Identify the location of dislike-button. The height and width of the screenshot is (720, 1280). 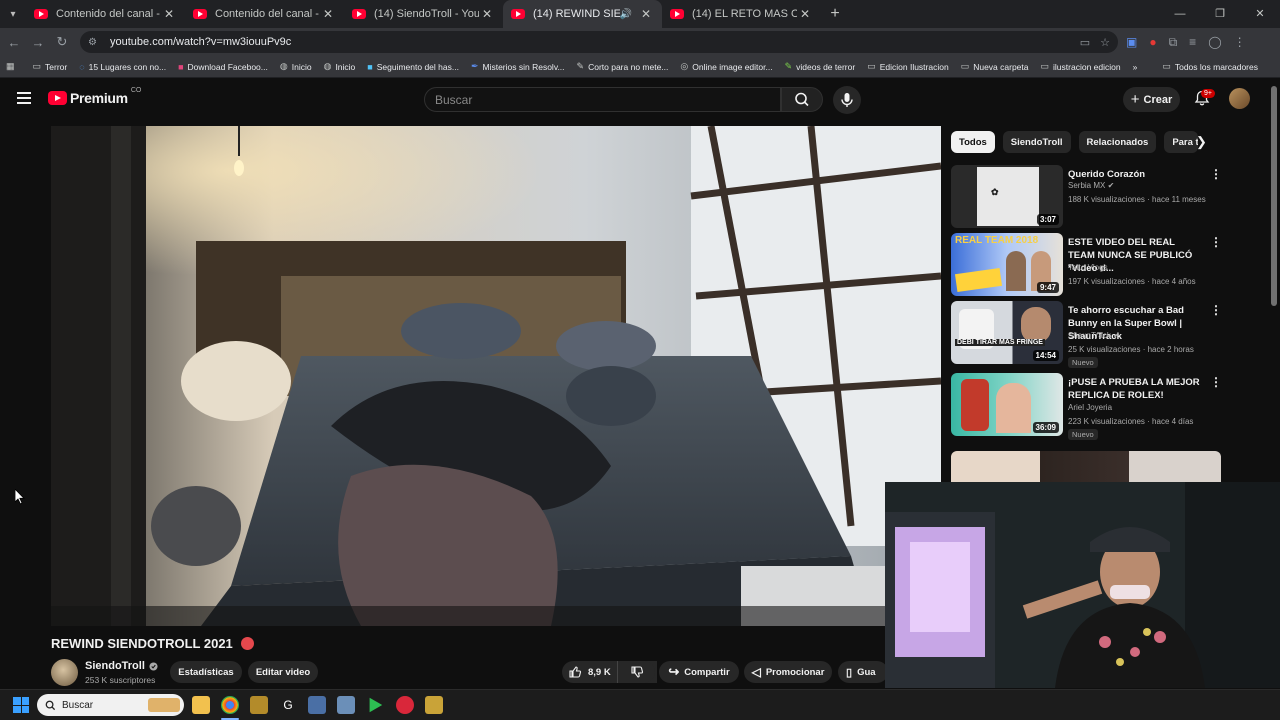
(636, 672).